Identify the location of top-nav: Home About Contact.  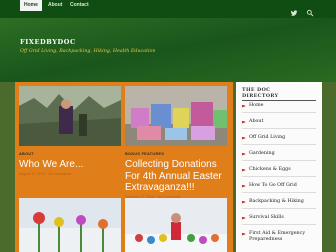
(168, 9).